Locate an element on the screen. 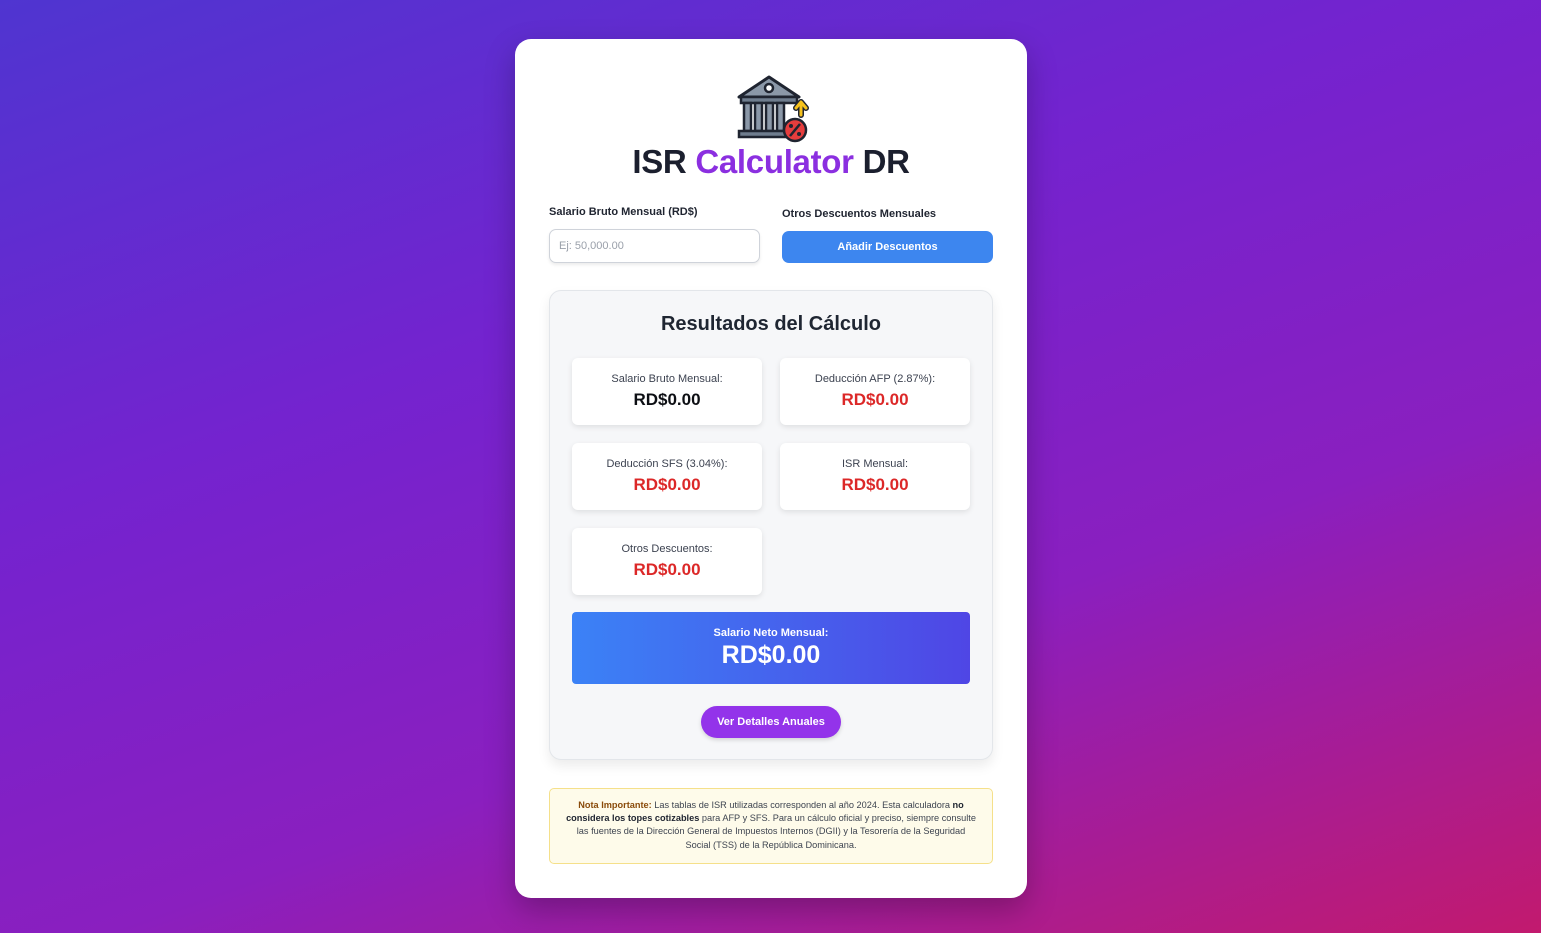  net-salary-box: Salario Neto Mensual: RD$0.00 is located at coordinates (771, 648).